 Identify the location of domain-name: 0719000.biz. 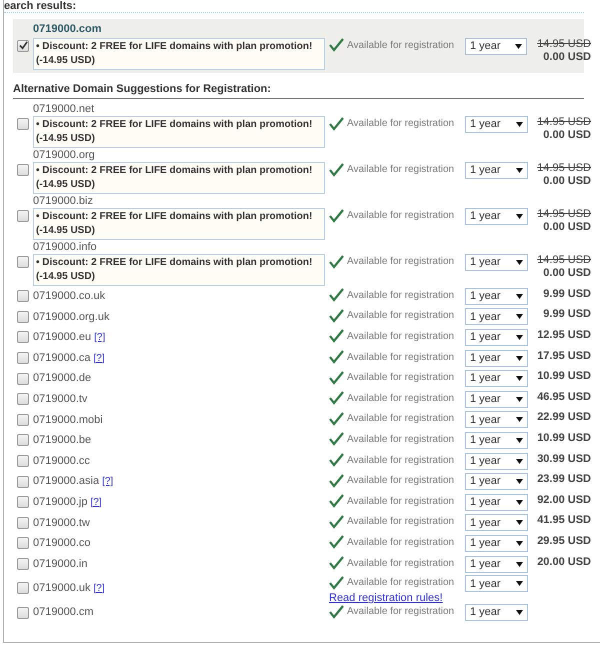
(63, 201).